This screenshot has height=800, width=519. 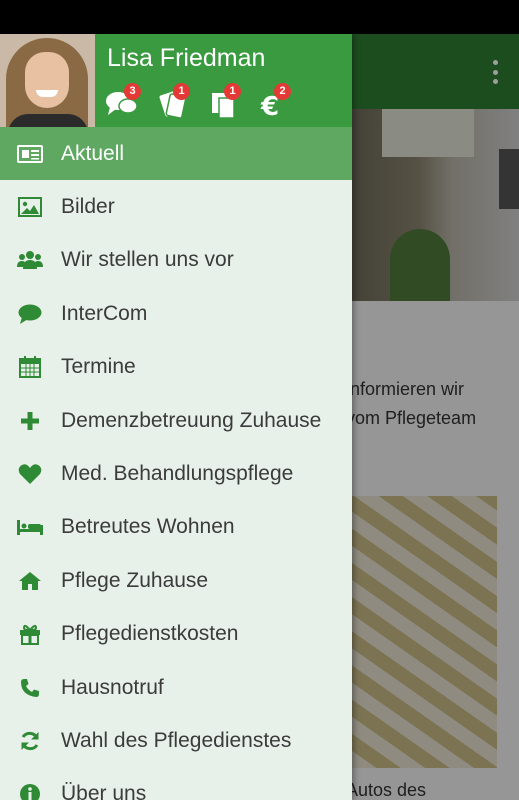 What do you see at coordinates (259, 17) in the screenshot?
I see `status-bar` at bounding box center [259, 17].